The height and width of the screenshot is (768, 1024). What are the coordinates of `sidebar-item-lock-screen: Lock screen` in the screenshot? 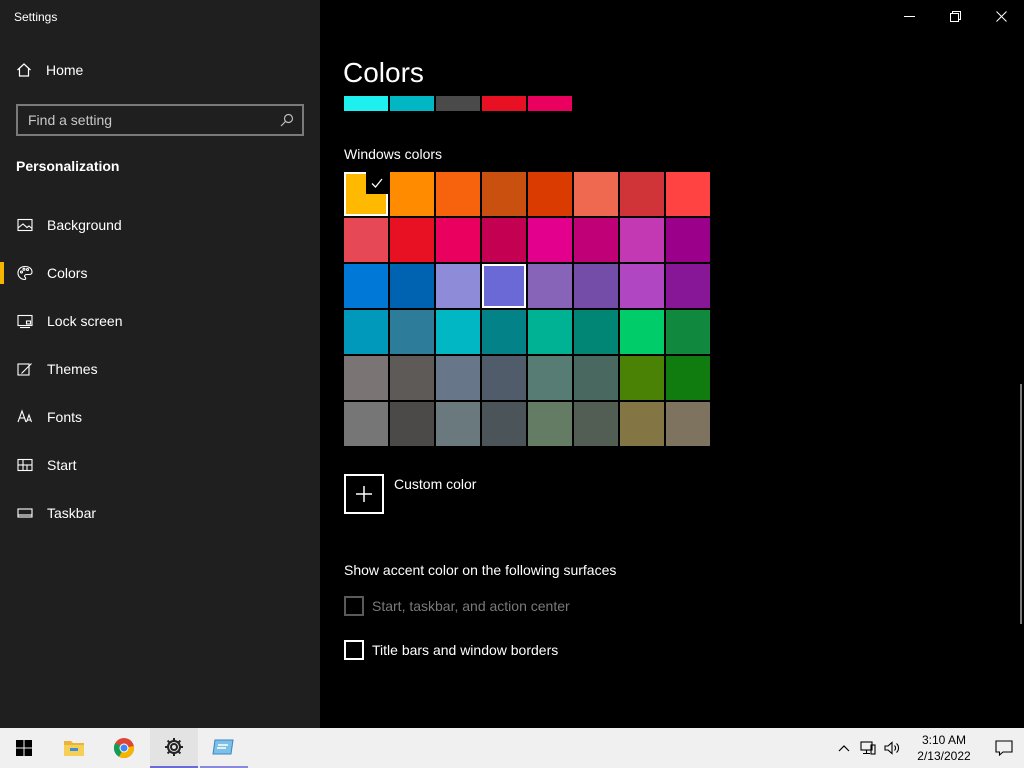 It's located at (160, 321).